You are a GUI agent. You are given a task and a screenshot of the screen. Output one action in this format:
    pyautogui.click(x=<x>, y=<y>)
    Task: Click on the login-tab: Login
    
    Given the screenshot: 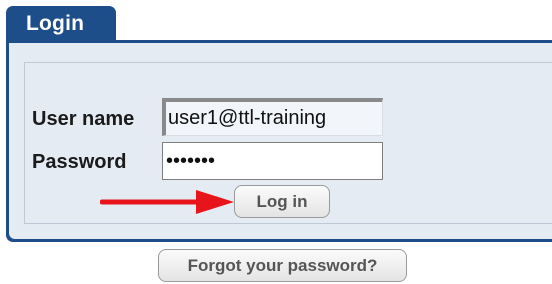 What is the action you would take?
    pyautogui.click(x=61, y=24)
    